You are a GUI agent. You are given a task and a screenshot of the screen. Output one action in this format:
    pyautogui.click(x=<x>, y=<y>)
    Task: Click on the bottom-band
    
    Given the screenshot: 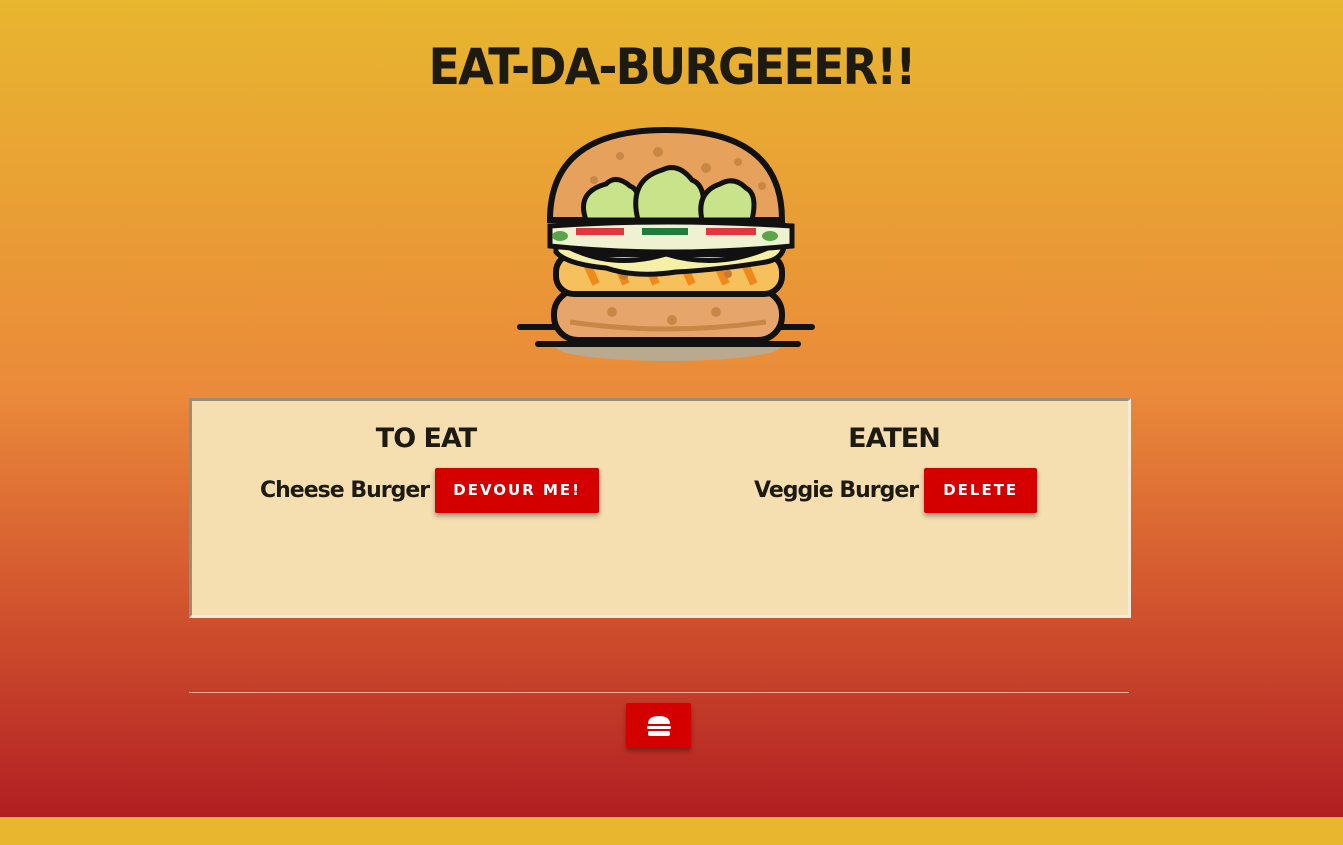 What is the action you would take?
    pyautogui.click(x=671, y=831)
    